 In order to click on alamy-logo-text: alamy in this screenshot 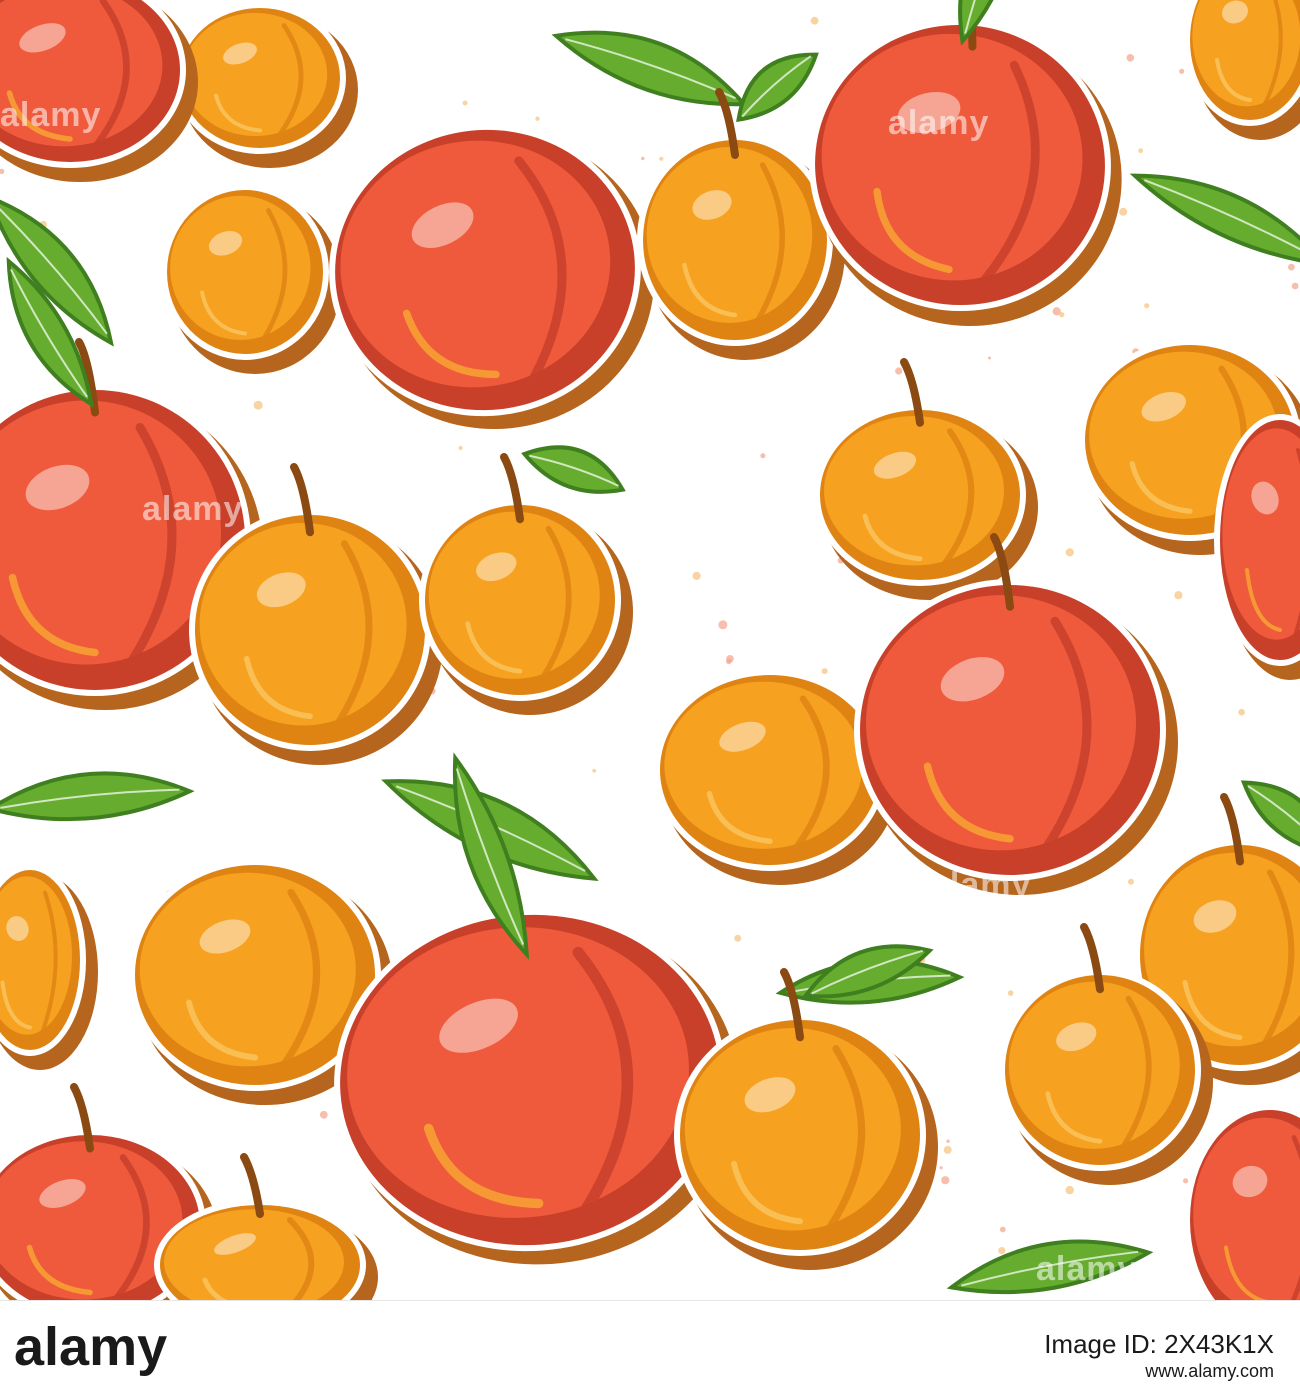, I will do `click(90, 1347)`.